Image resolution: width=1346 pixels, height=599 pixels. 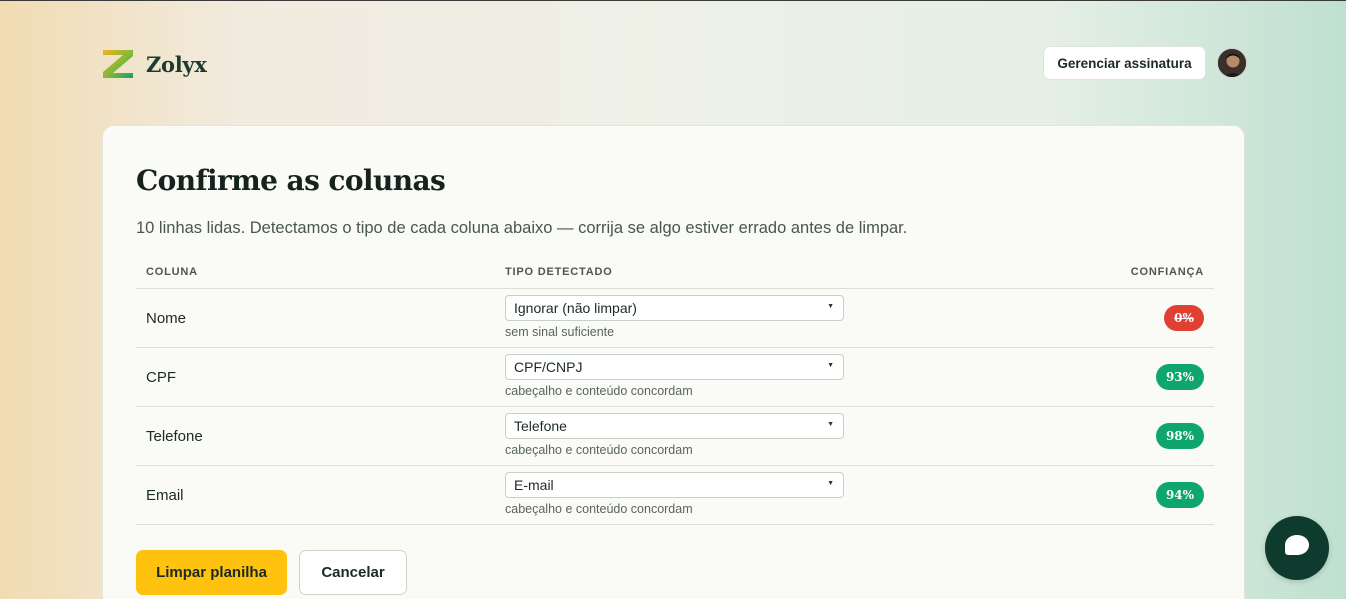 What do you see at coordinates (165, 495) in the screenshot?
I see `column-name: Email` at bounding box center [165, 495].